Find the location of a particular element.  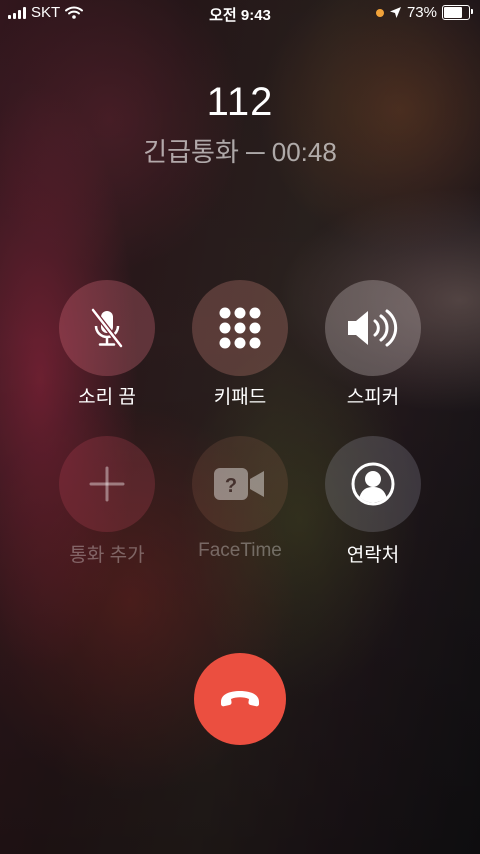

speaker-icon is located at coordinates (373, 328).